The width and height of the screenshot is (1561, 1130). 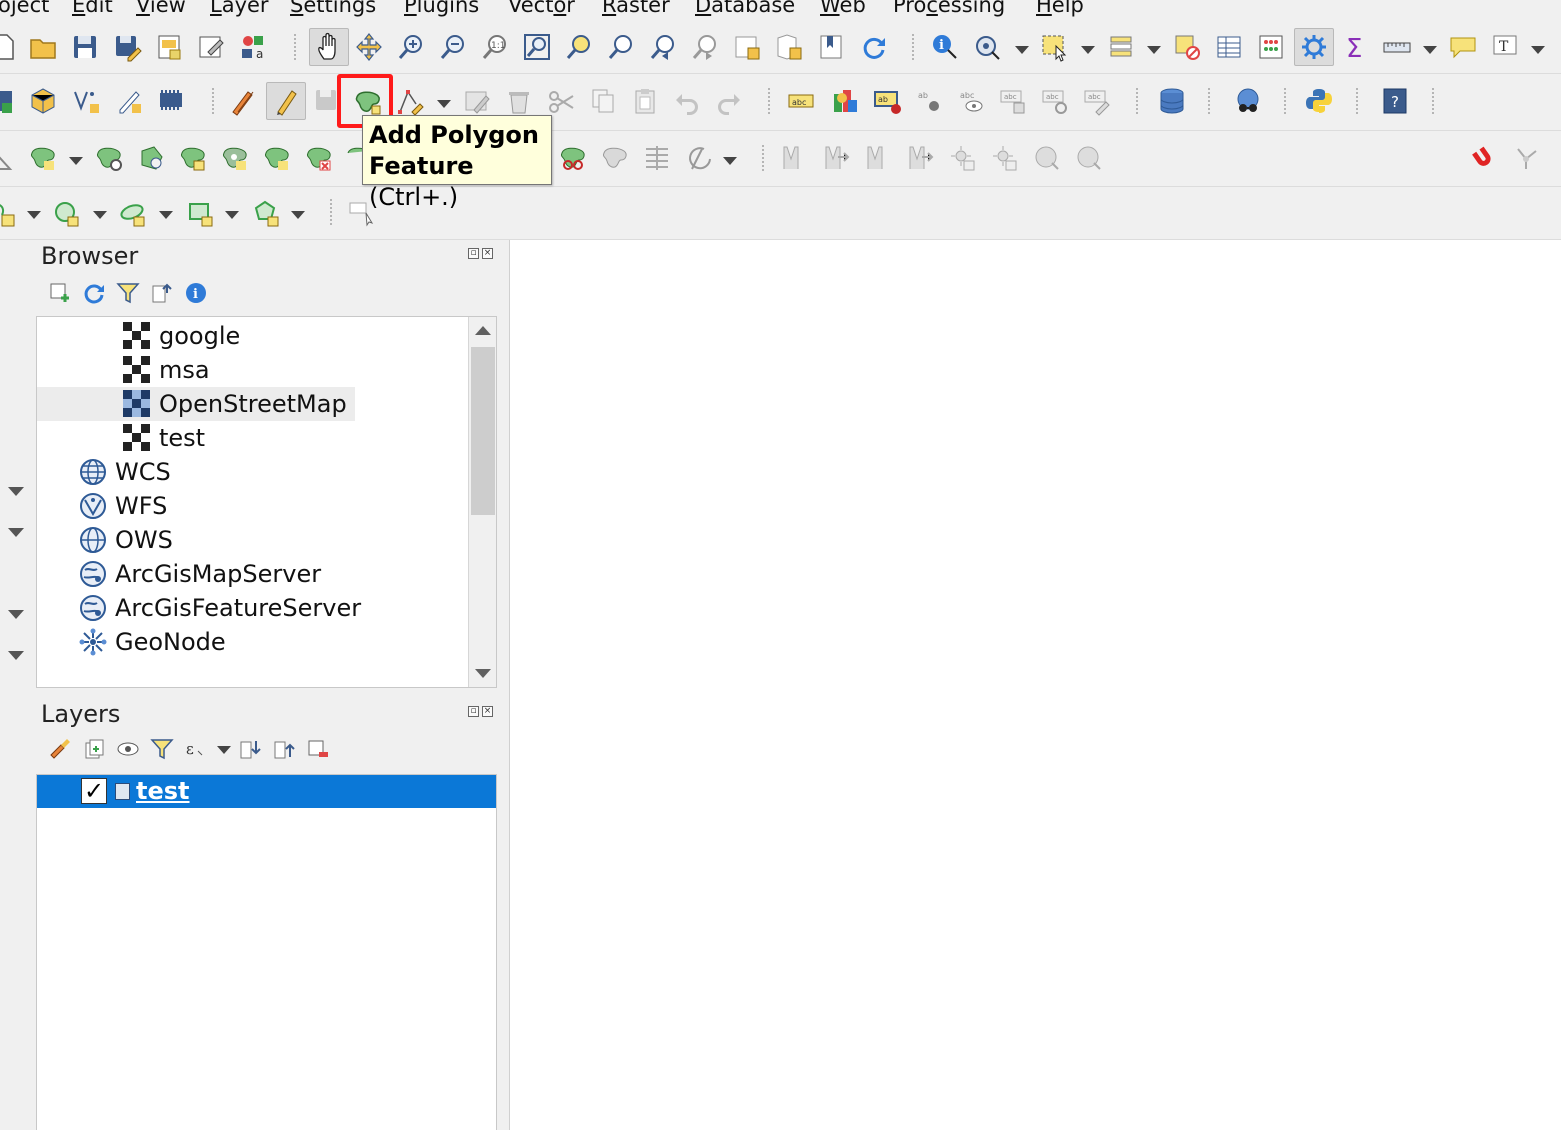 What do you see at coordinates (152, 642) in the screenshot?
I see `tree-item-geonode: GeoNode` at bounding box center [152, 642].